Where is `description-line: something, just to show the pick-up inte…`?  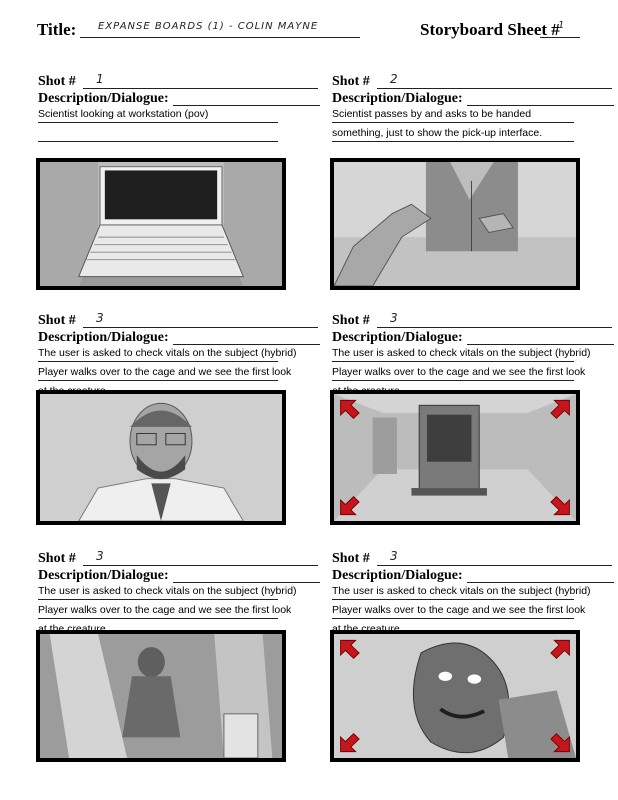 description-line: something, just to show the pick-up inte… is located at coordinates (437, 133).